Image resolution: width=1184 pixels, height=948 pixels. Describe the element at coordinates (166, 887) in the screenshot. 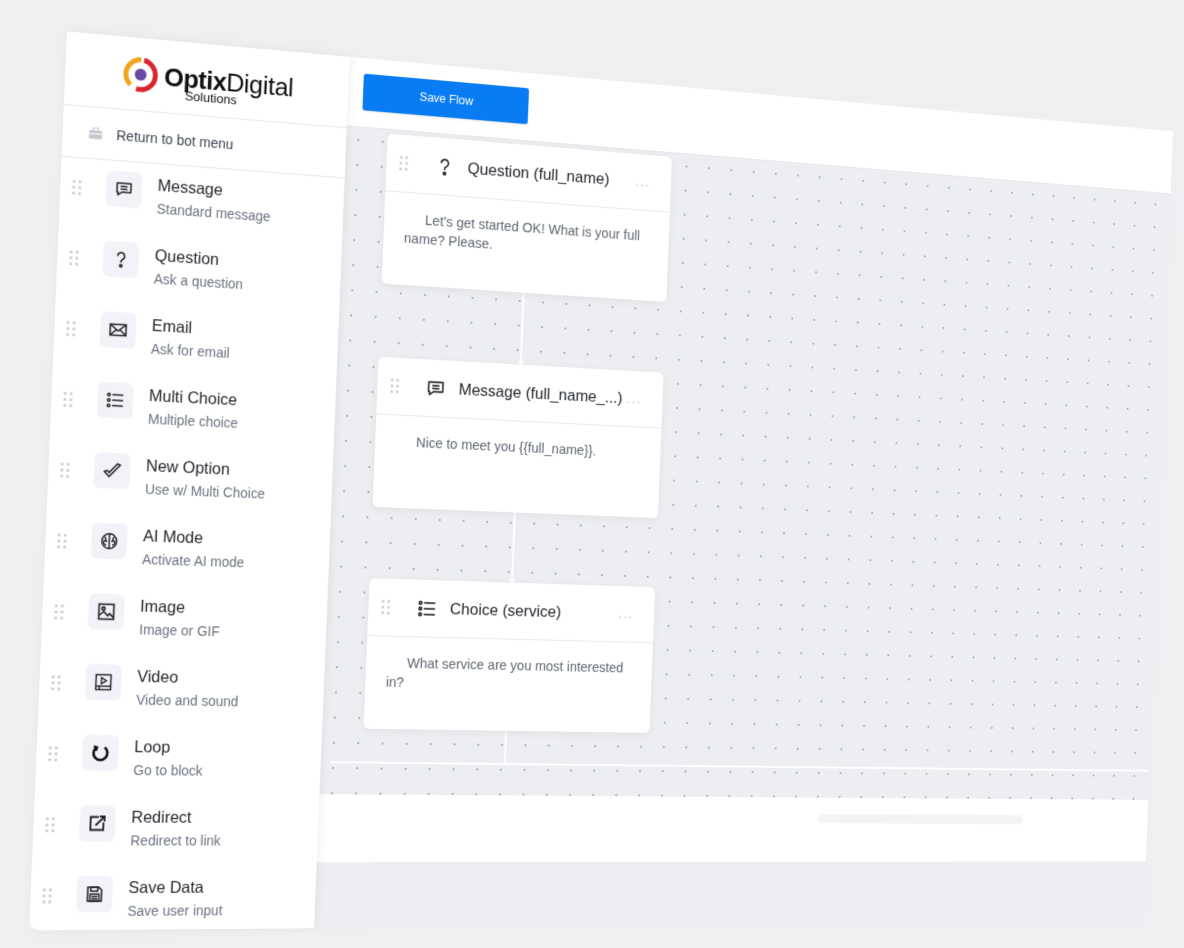

I see `block-title: Save Data` at that location.